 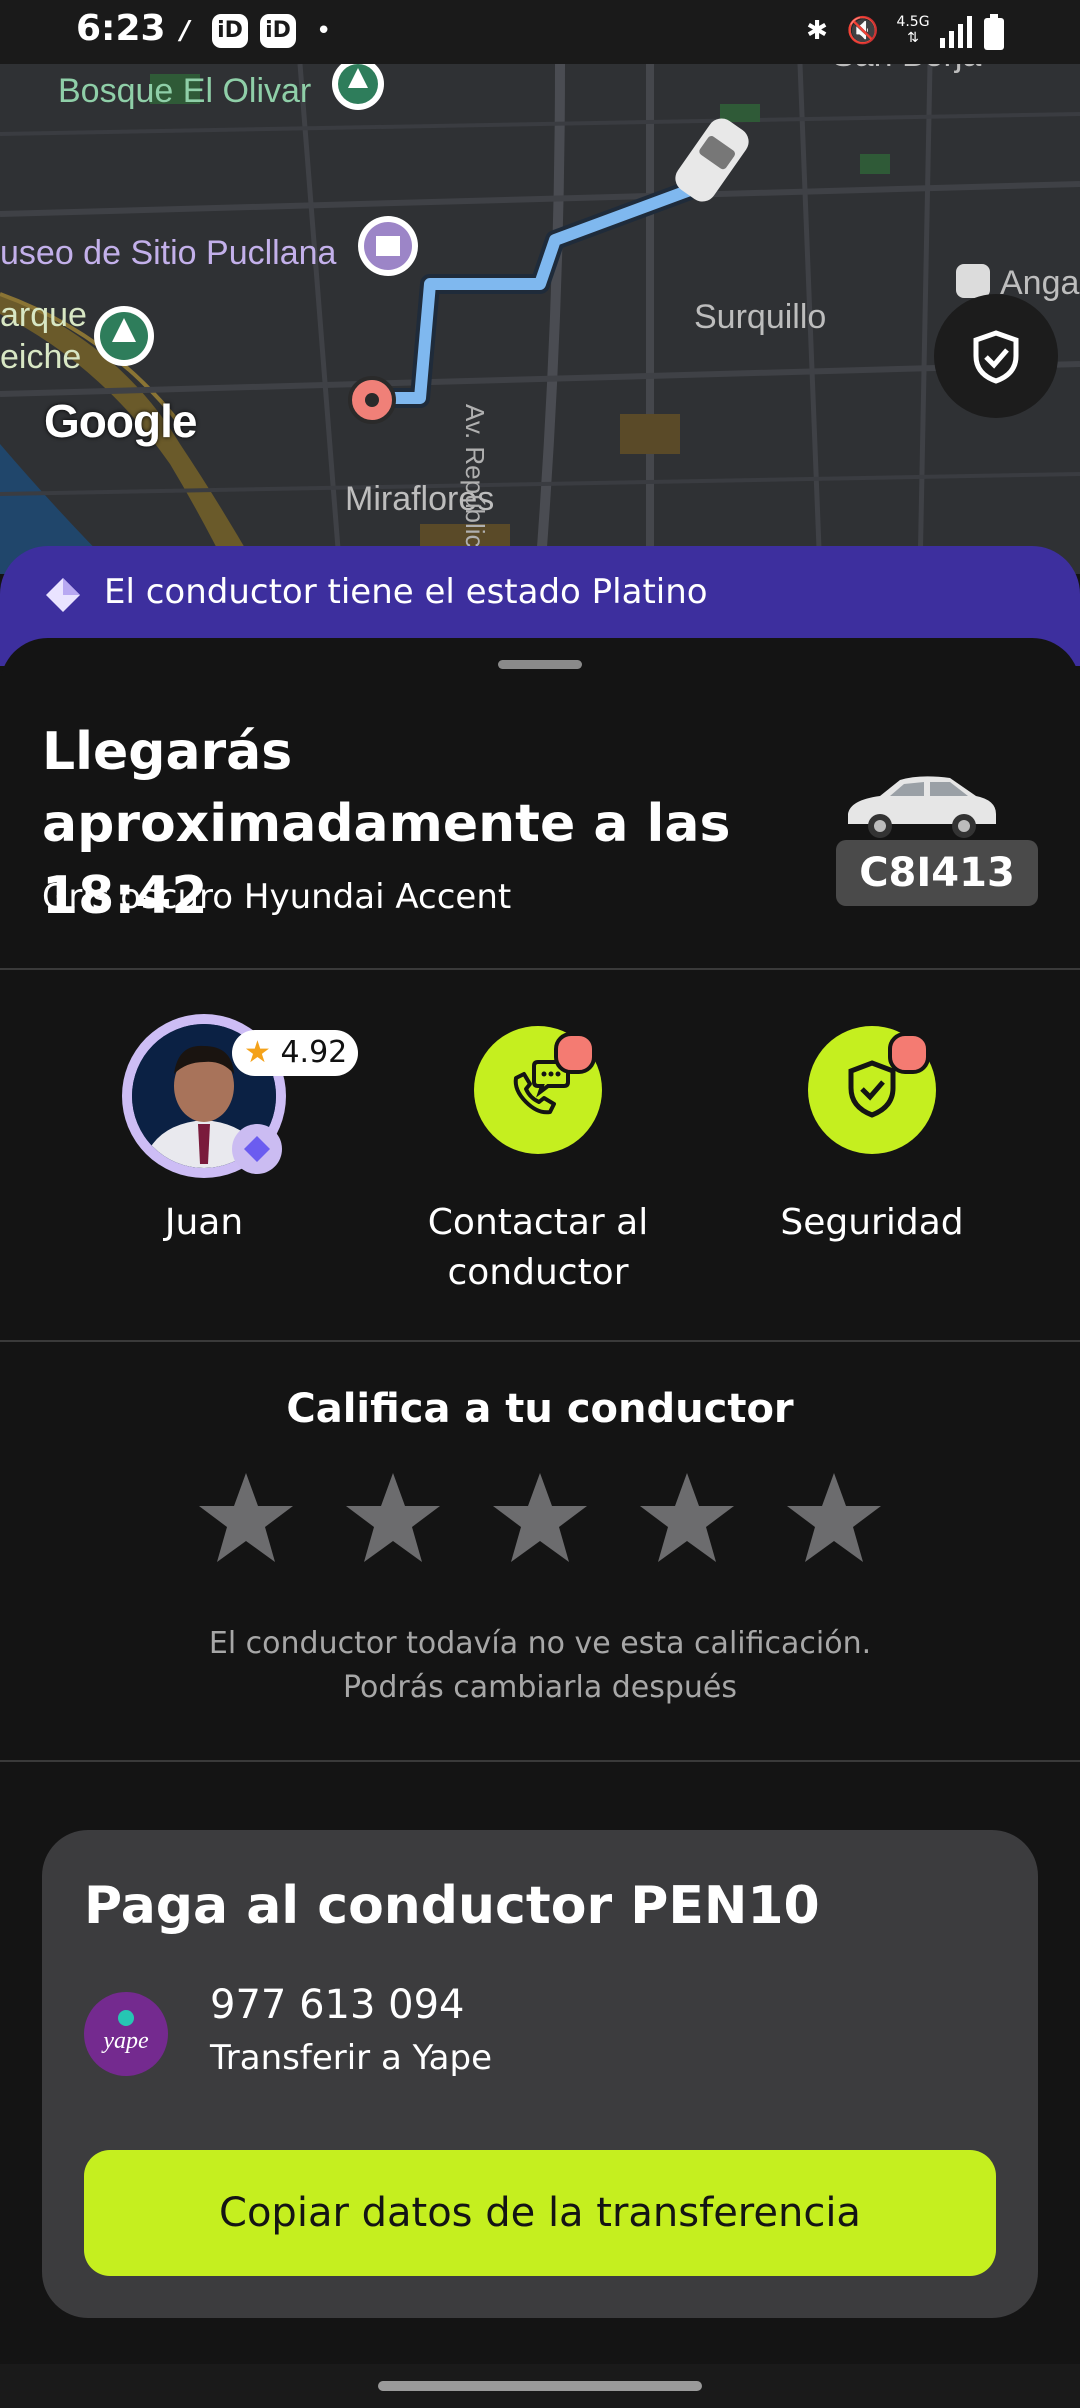 What do you see at coordinates (913, 30) in the screenshot?
I see `network-4-5g-icon: 4.5G ⇅` at bounding box center [913, 30].